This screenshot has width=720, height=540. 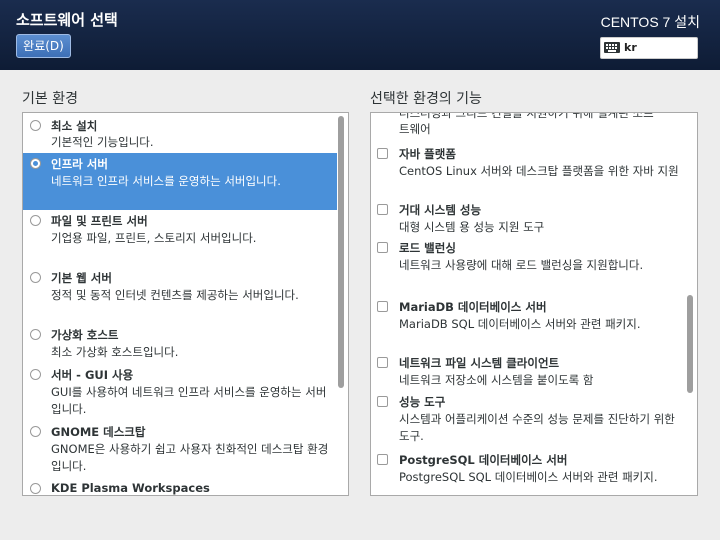 What do you see at coordinates (35, 163) in the screenshot?
I see `radio-button-selected` at bounding box center [35, 163].